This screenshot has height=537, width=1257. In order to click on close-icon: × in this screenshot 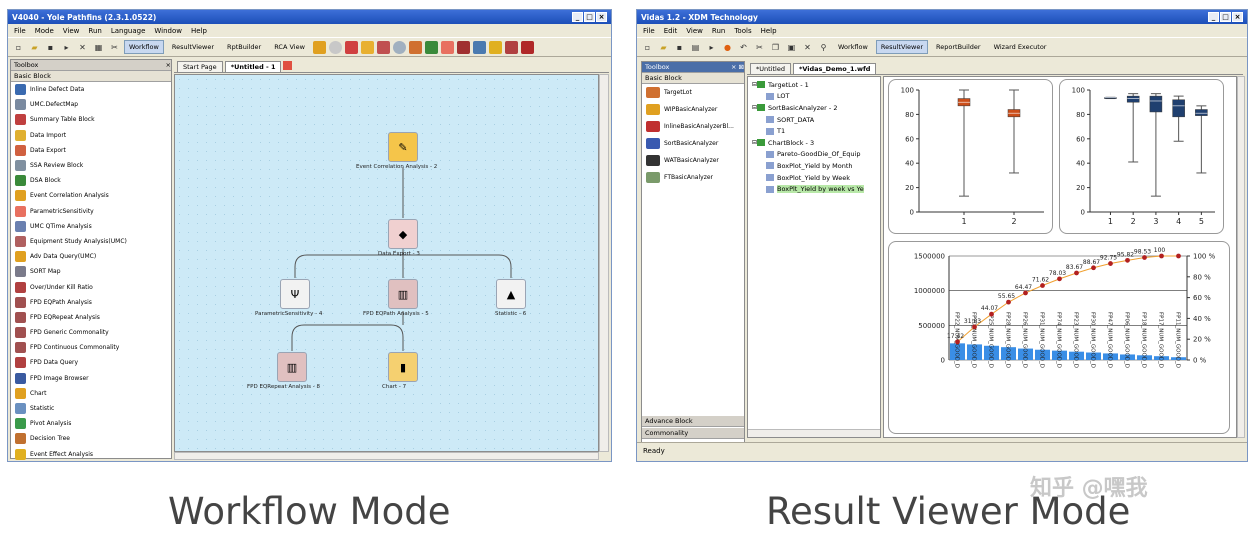, I will do `click(168, 65)`.